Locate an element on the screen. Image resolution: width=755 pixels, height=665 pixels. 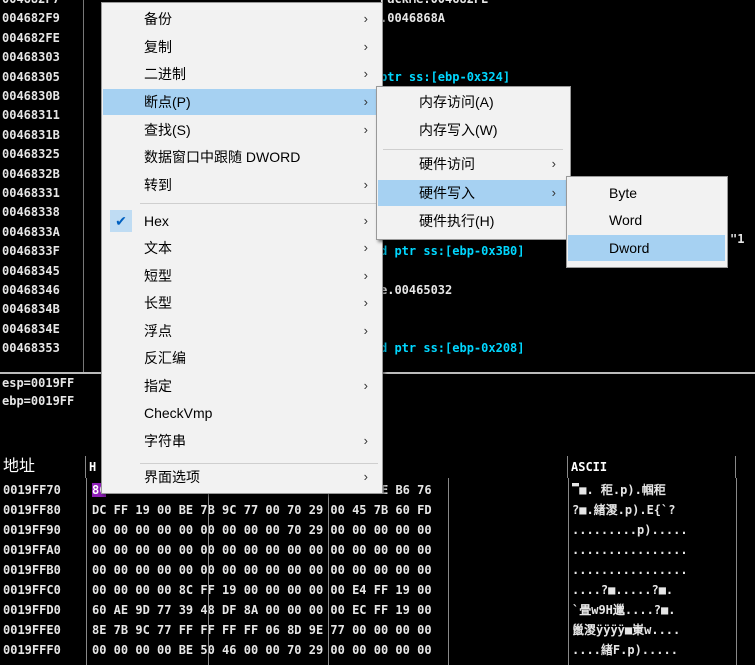
dump-row-address: 0019FFA0 is located at coordinates (32, 550).